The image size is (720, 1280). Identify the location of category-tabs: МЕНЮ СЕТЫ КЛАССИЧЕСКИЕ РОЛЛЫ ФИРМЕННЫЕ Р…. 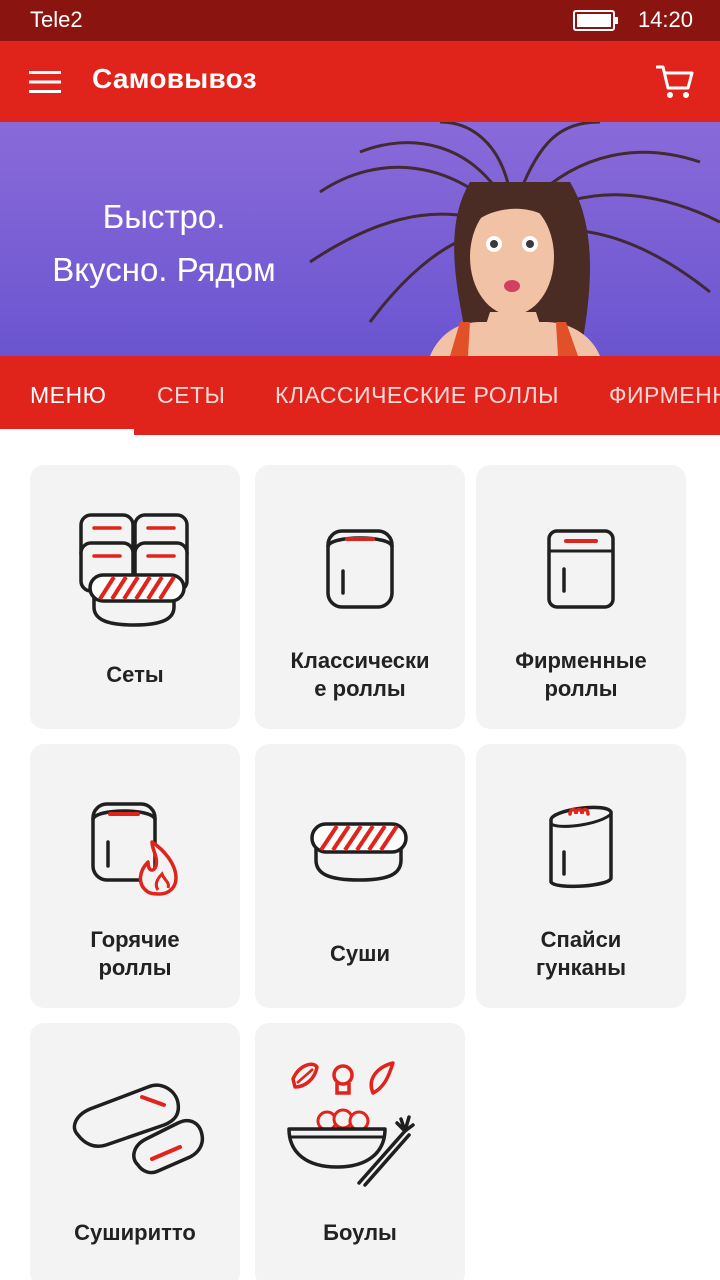
(360, 395).